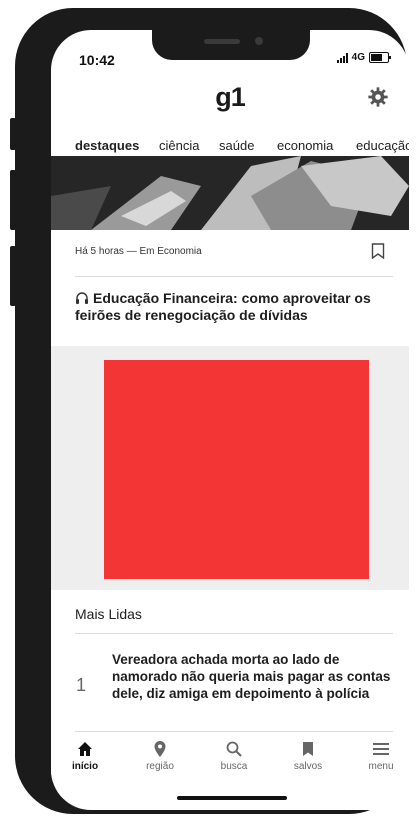 This screenshot has width=419, height=819. What do you see at coordinates (358, 57) in the screenshot?
I see `network-label: 4G` at bounding box center [358, 57].